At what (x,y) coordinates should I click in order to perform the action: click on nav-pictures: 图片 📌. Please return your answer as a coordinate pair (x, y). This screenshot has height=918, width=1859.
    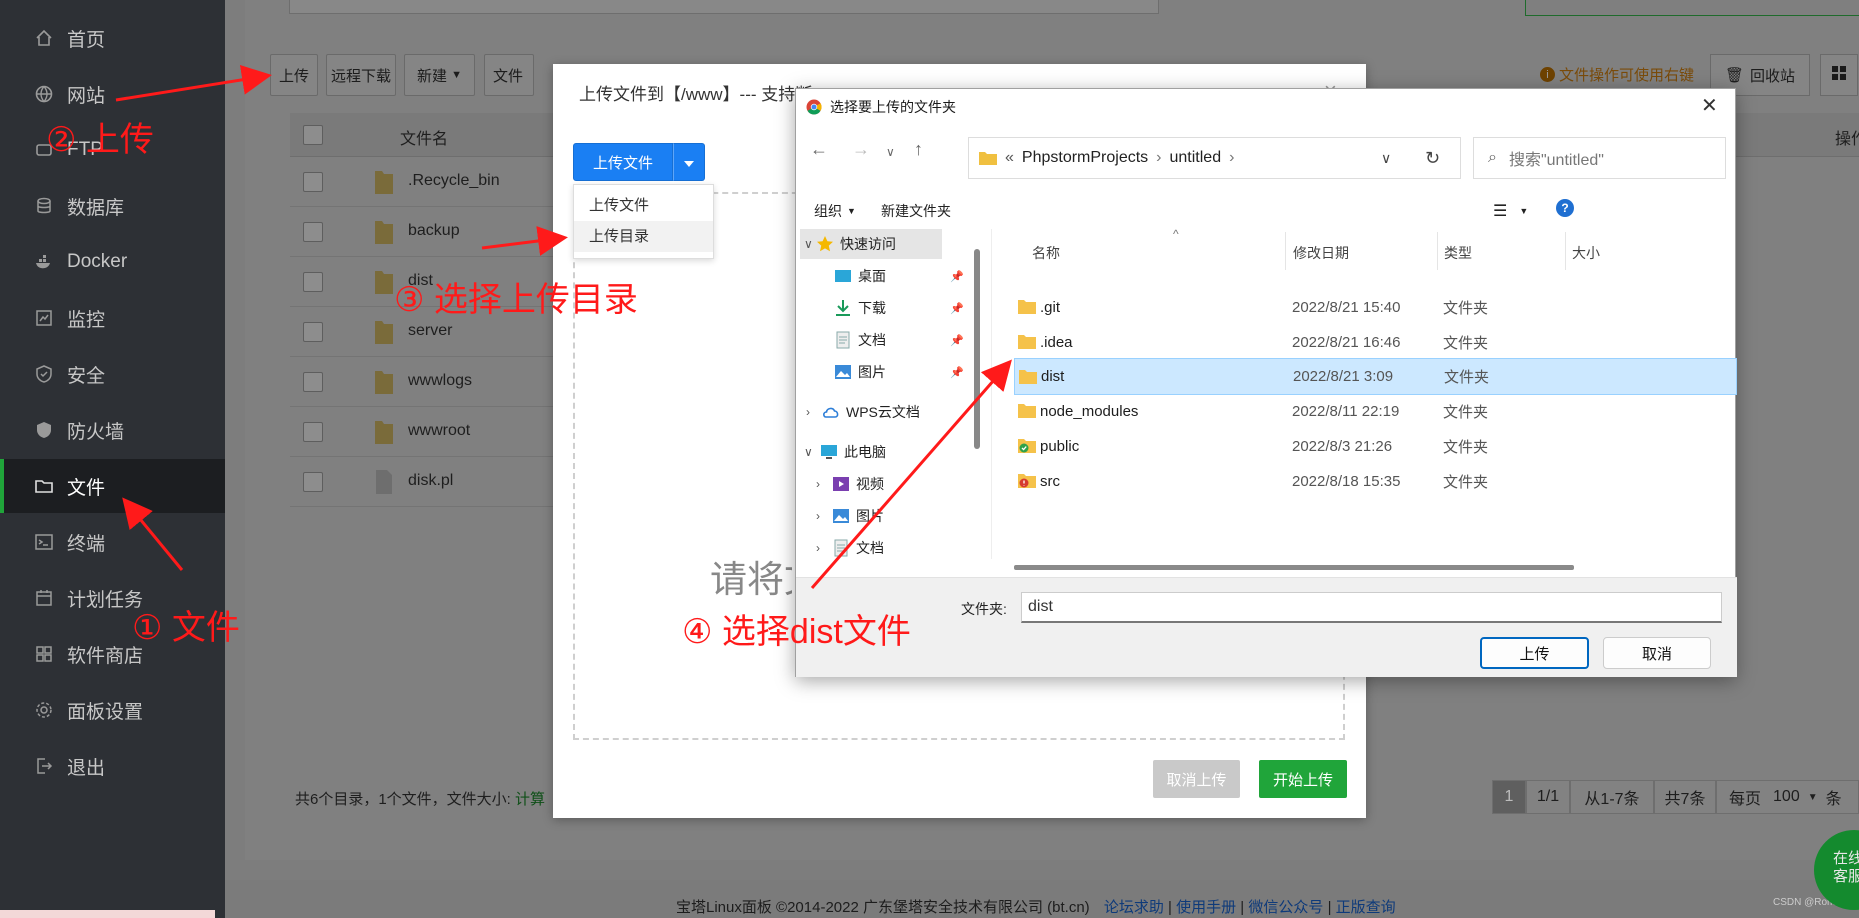
    Looking at the image, I should click on (899, 372).